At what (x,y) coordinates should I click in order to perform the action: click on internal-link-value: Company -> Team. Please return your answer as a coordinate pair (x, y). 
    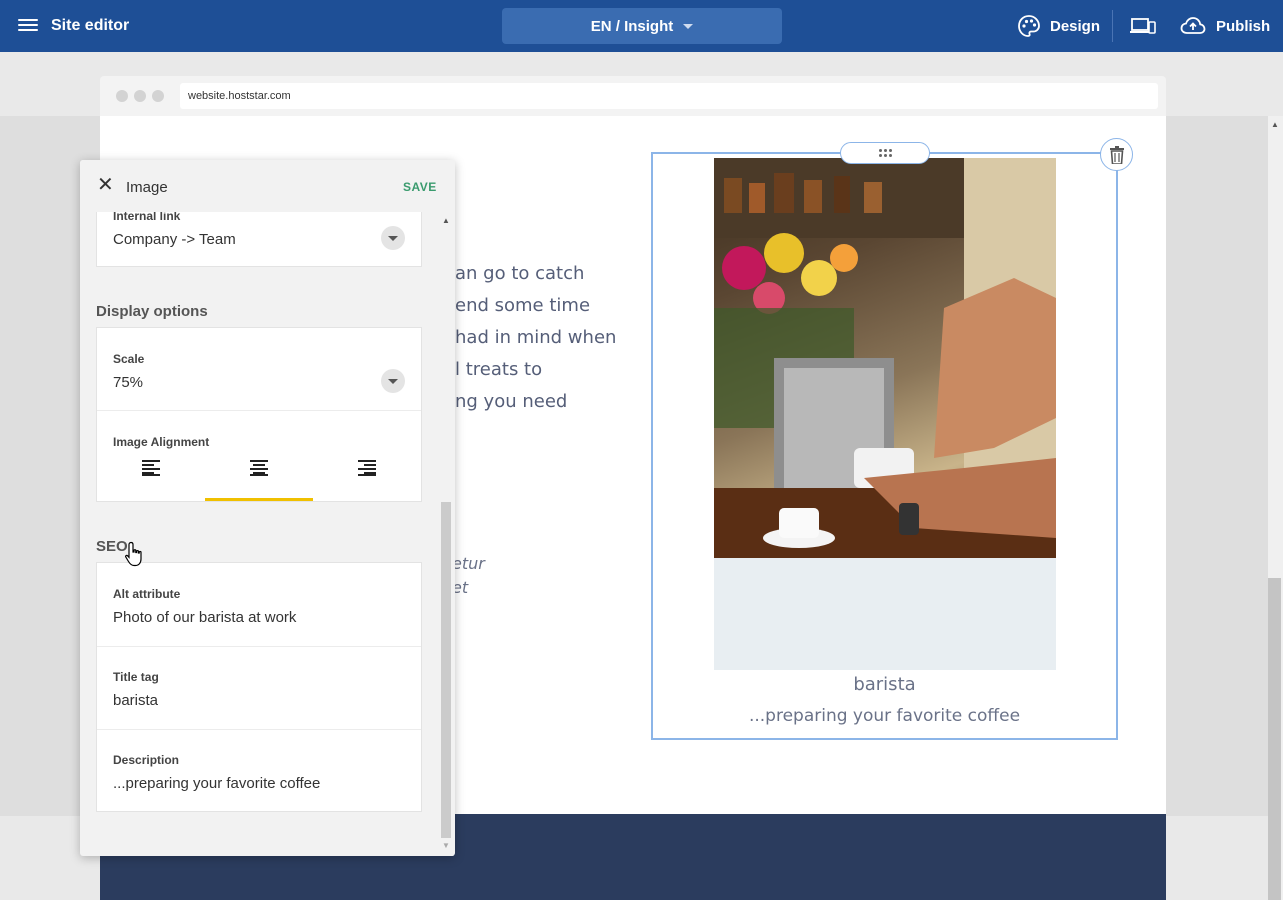
    Looking at the image, I should click on (174, 239).